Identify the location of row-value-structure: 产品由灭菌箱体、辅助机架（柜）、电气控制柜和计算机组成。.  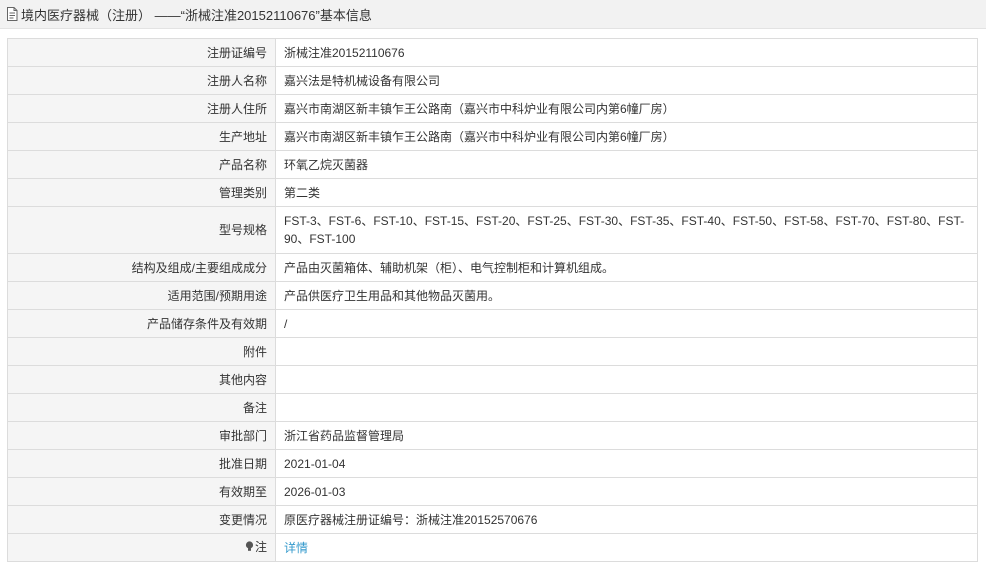
(626, 267).